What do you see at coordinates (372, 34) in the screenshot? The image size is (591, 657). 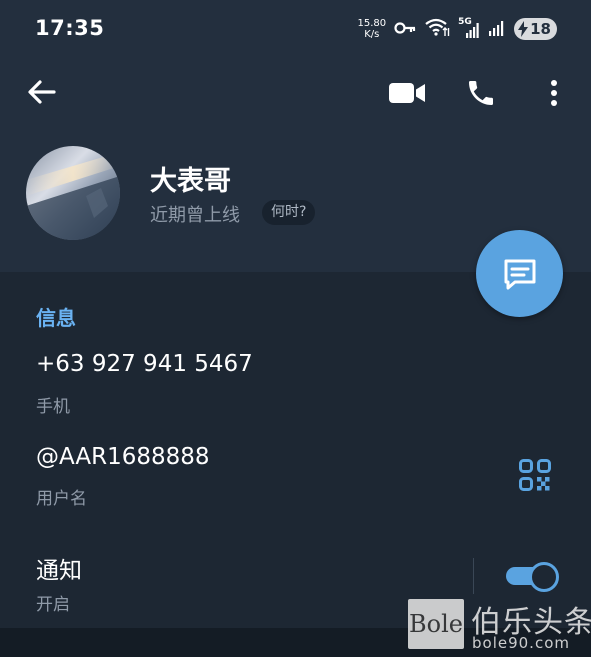 I see `network-speed-unit: K/s` at bounding box center [372, 34].